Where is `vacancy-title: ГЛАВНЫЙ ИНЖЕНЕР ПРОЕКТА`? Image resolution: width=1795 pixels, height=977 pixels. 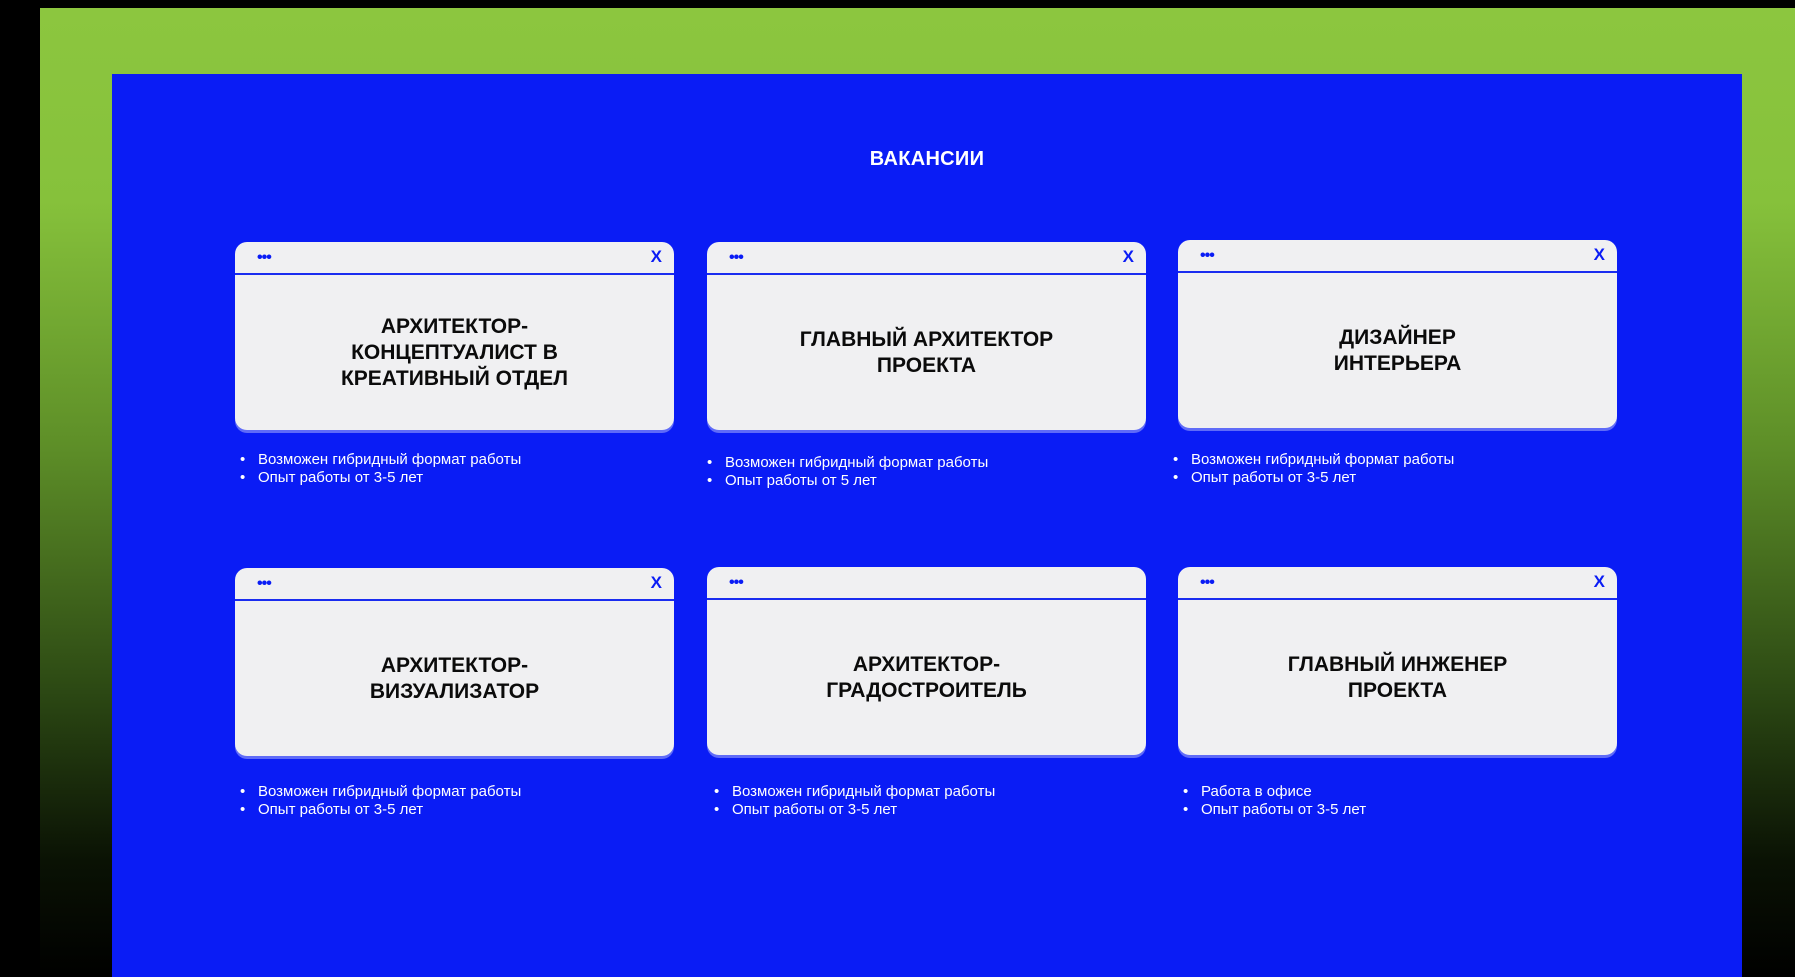 vacancy-title: ГЛАВНЫЙ ИНЖЕНЕР ПРОЕКТА is located at coordinates (1397, 677).